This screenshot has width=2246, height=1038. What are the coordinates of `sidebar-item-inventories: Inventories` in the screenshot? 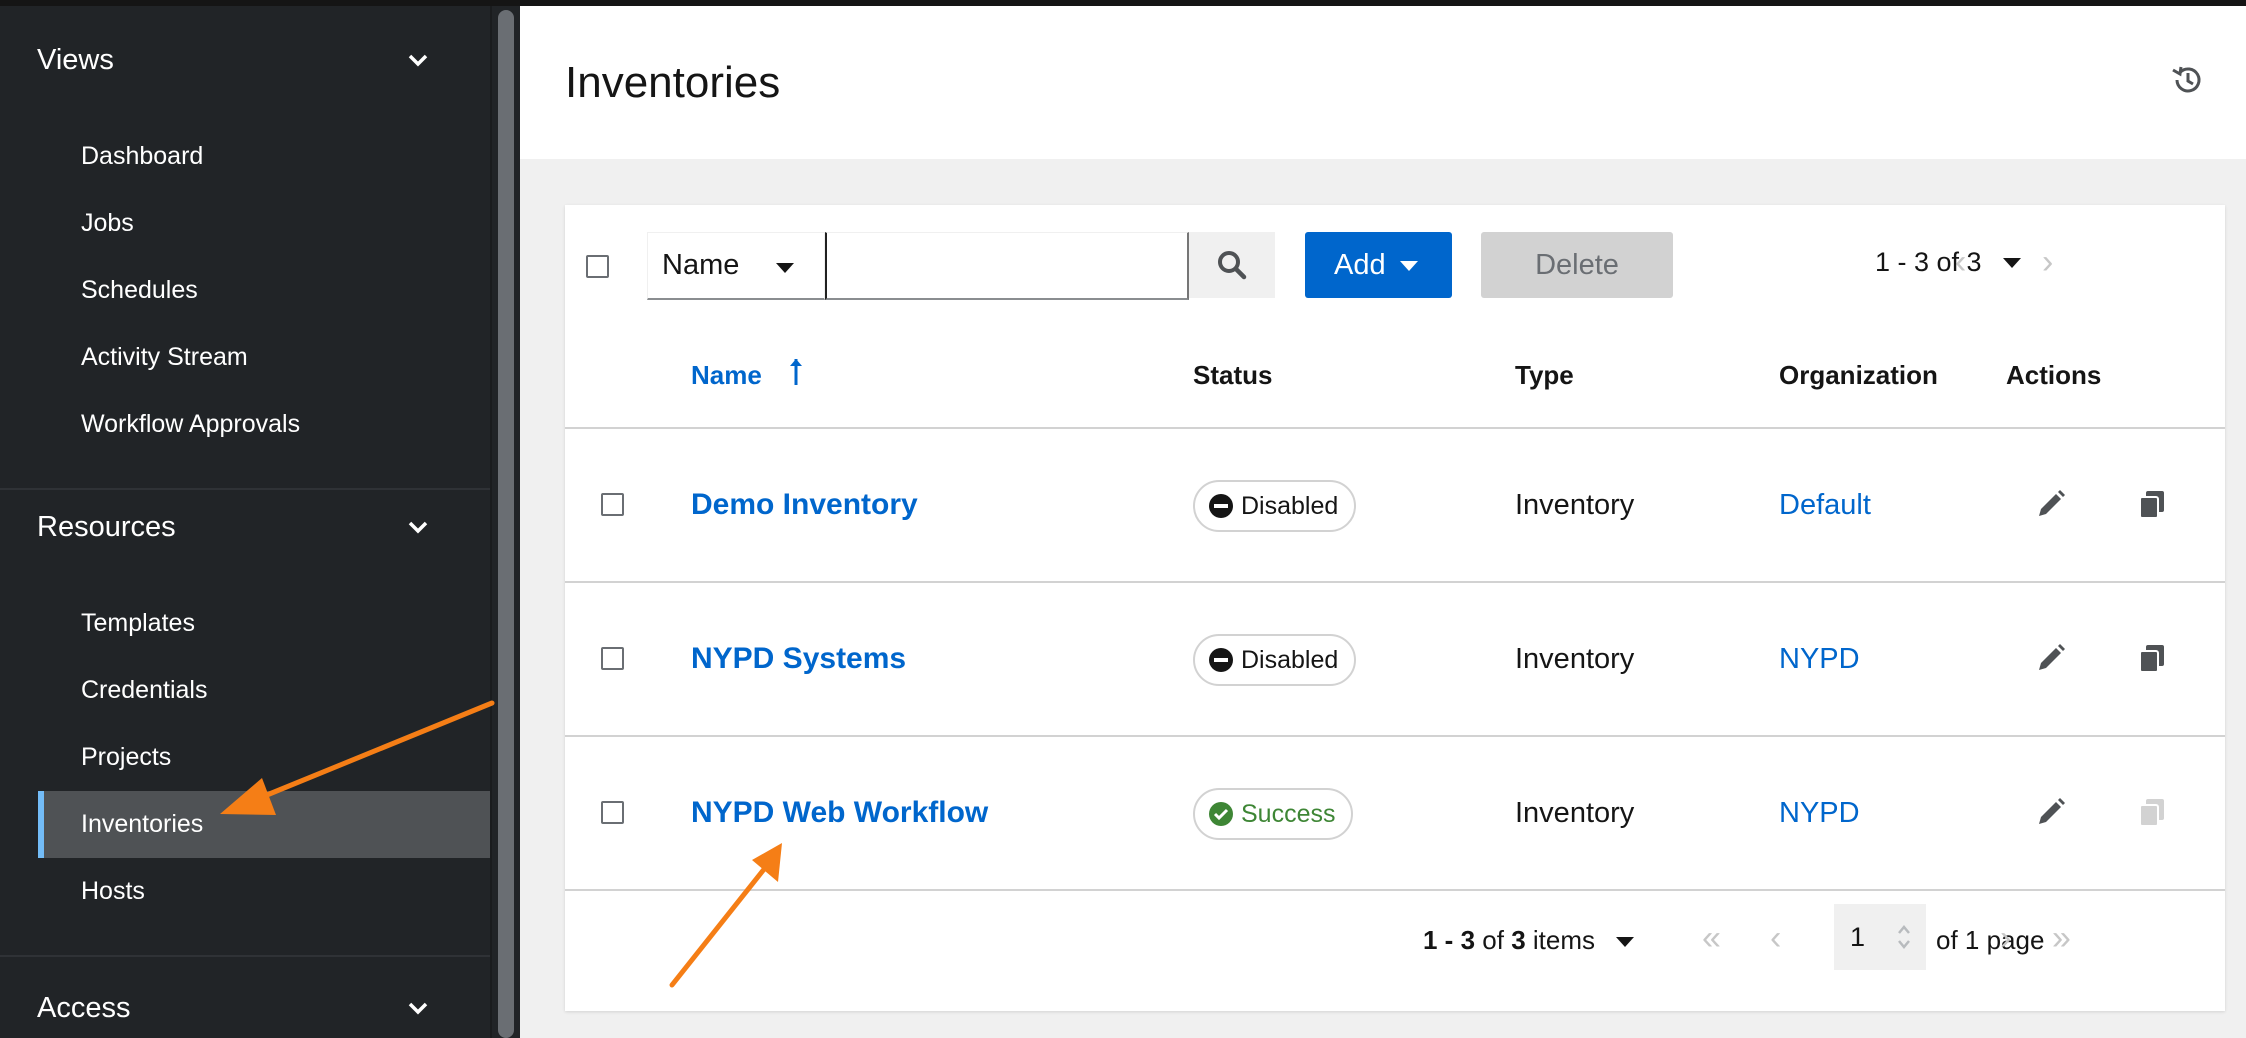 It's located at (264, 824).